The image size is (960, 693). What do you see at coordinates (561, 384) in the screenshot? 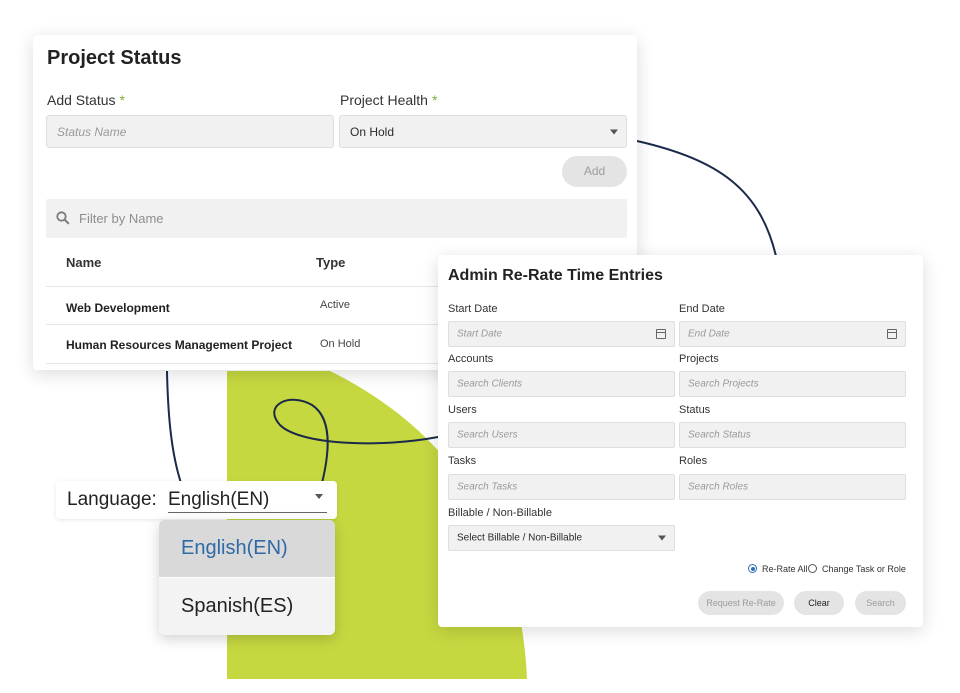
I see `accounts-search-input: Search Clients` at bounding box center [561, 384].